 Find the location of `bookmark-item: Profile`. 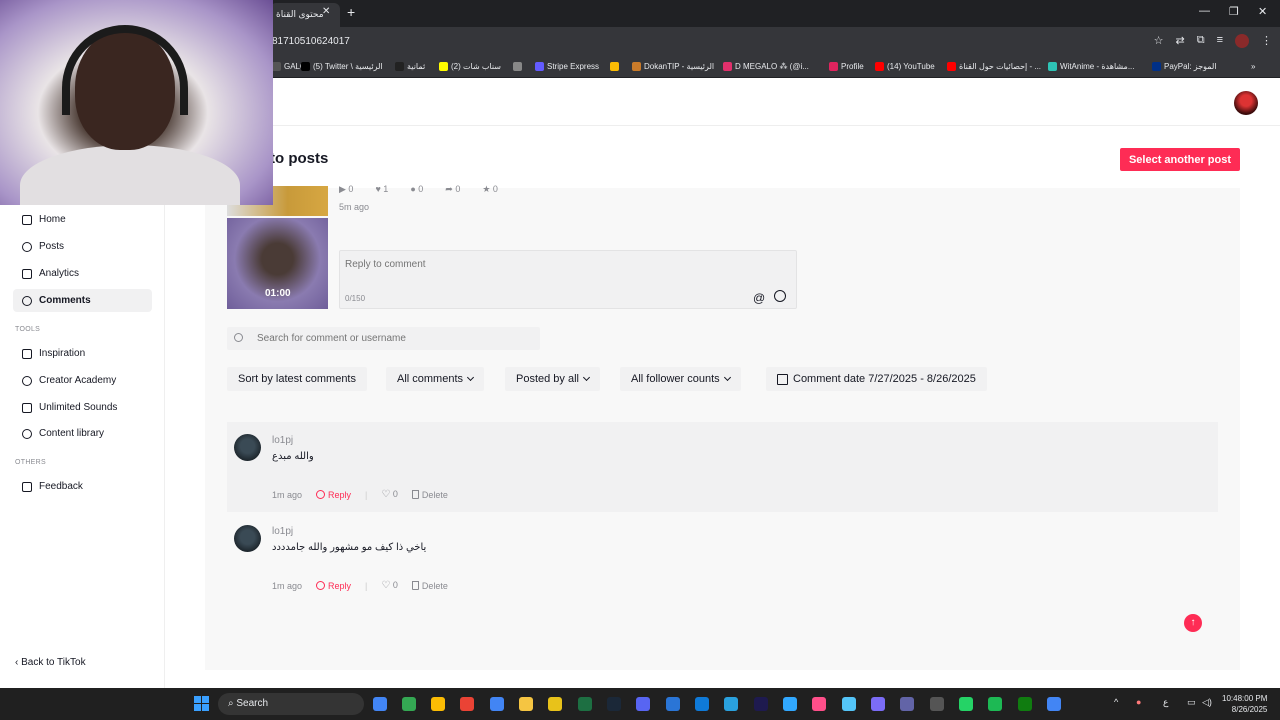

bookmark-item: Profile is located at coordinates (846, 66).